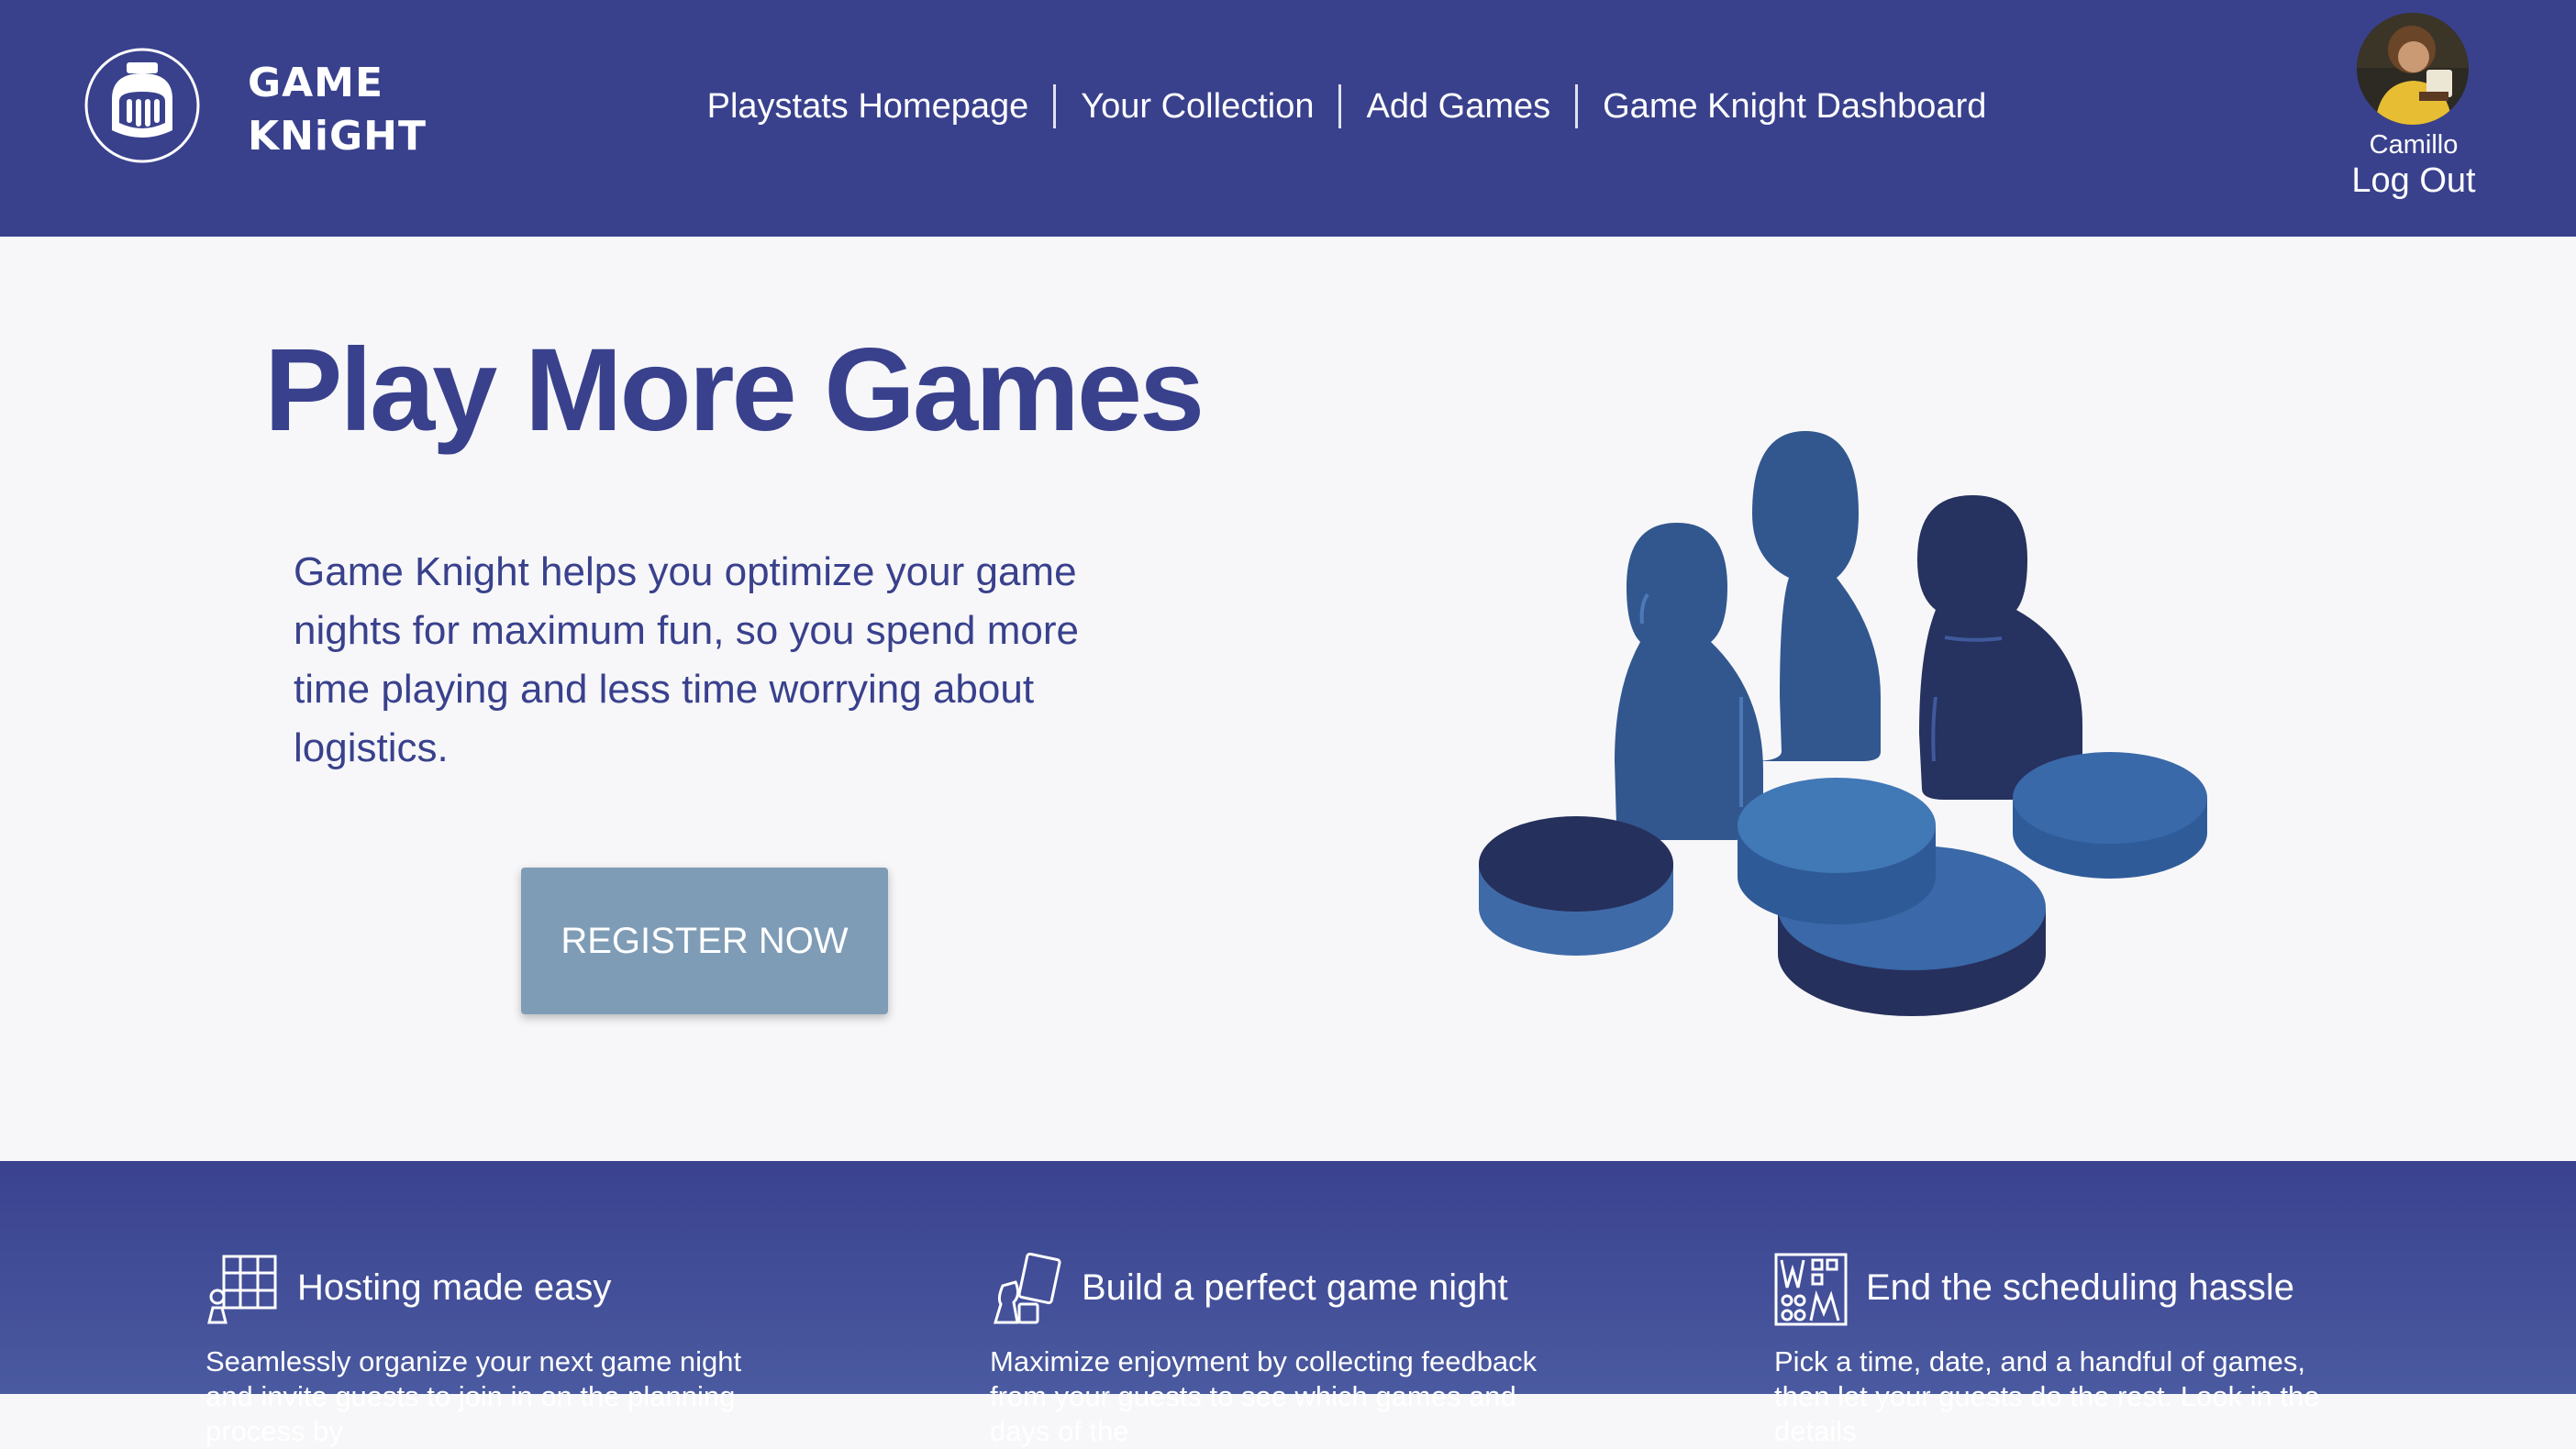  I want to click on cards-dice-icon, so click(1026, 1289).